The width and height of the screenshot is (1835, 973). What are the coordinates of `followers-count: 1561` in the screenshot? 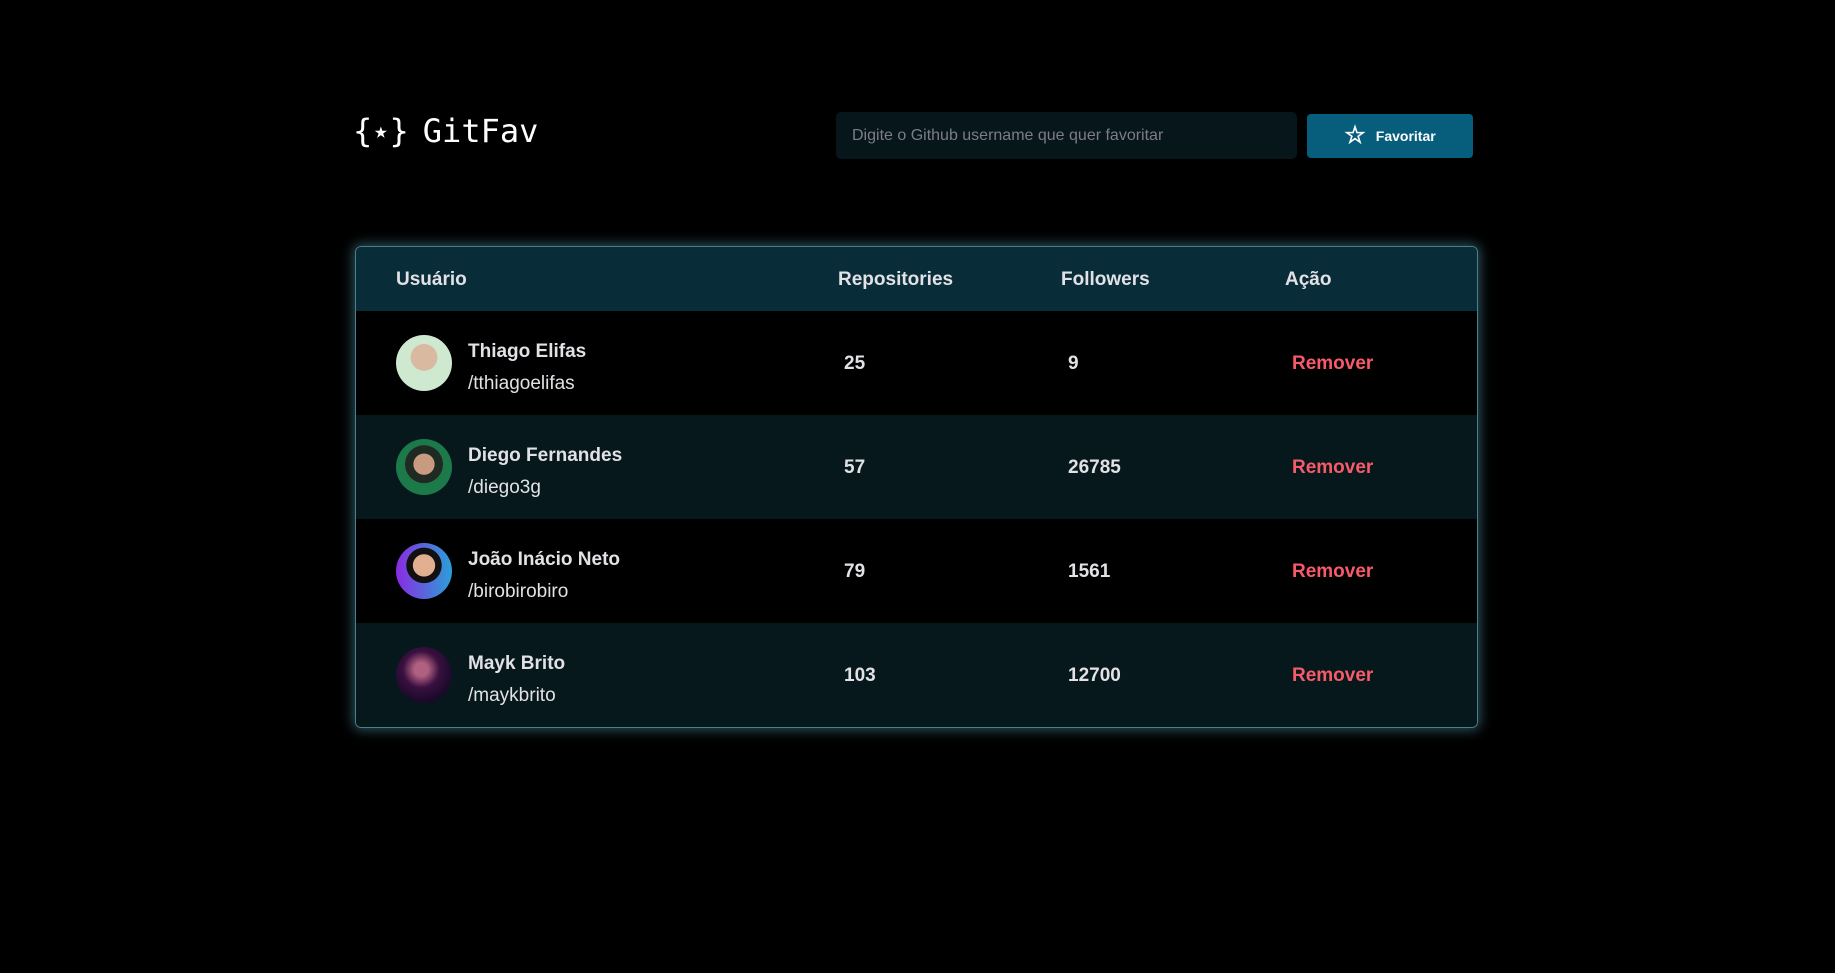 It's located at (1089, 571).